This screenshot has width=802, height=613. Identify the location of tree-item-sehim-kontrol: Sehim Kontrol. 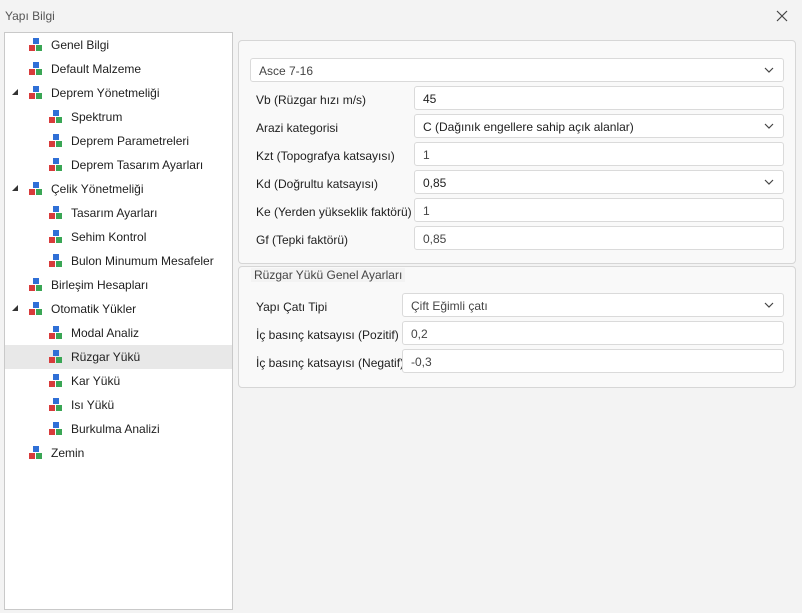
(118, 237).